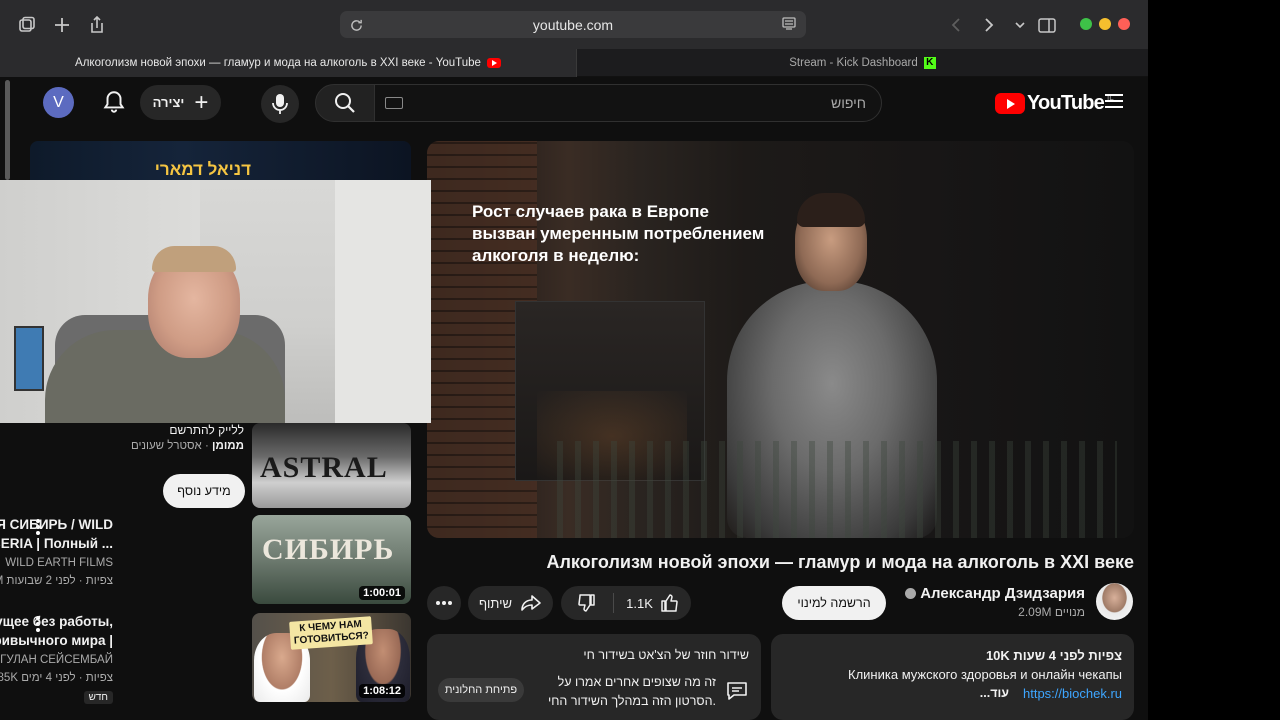  I want to click on menu-hamburger-icon, so click(1114, 102).